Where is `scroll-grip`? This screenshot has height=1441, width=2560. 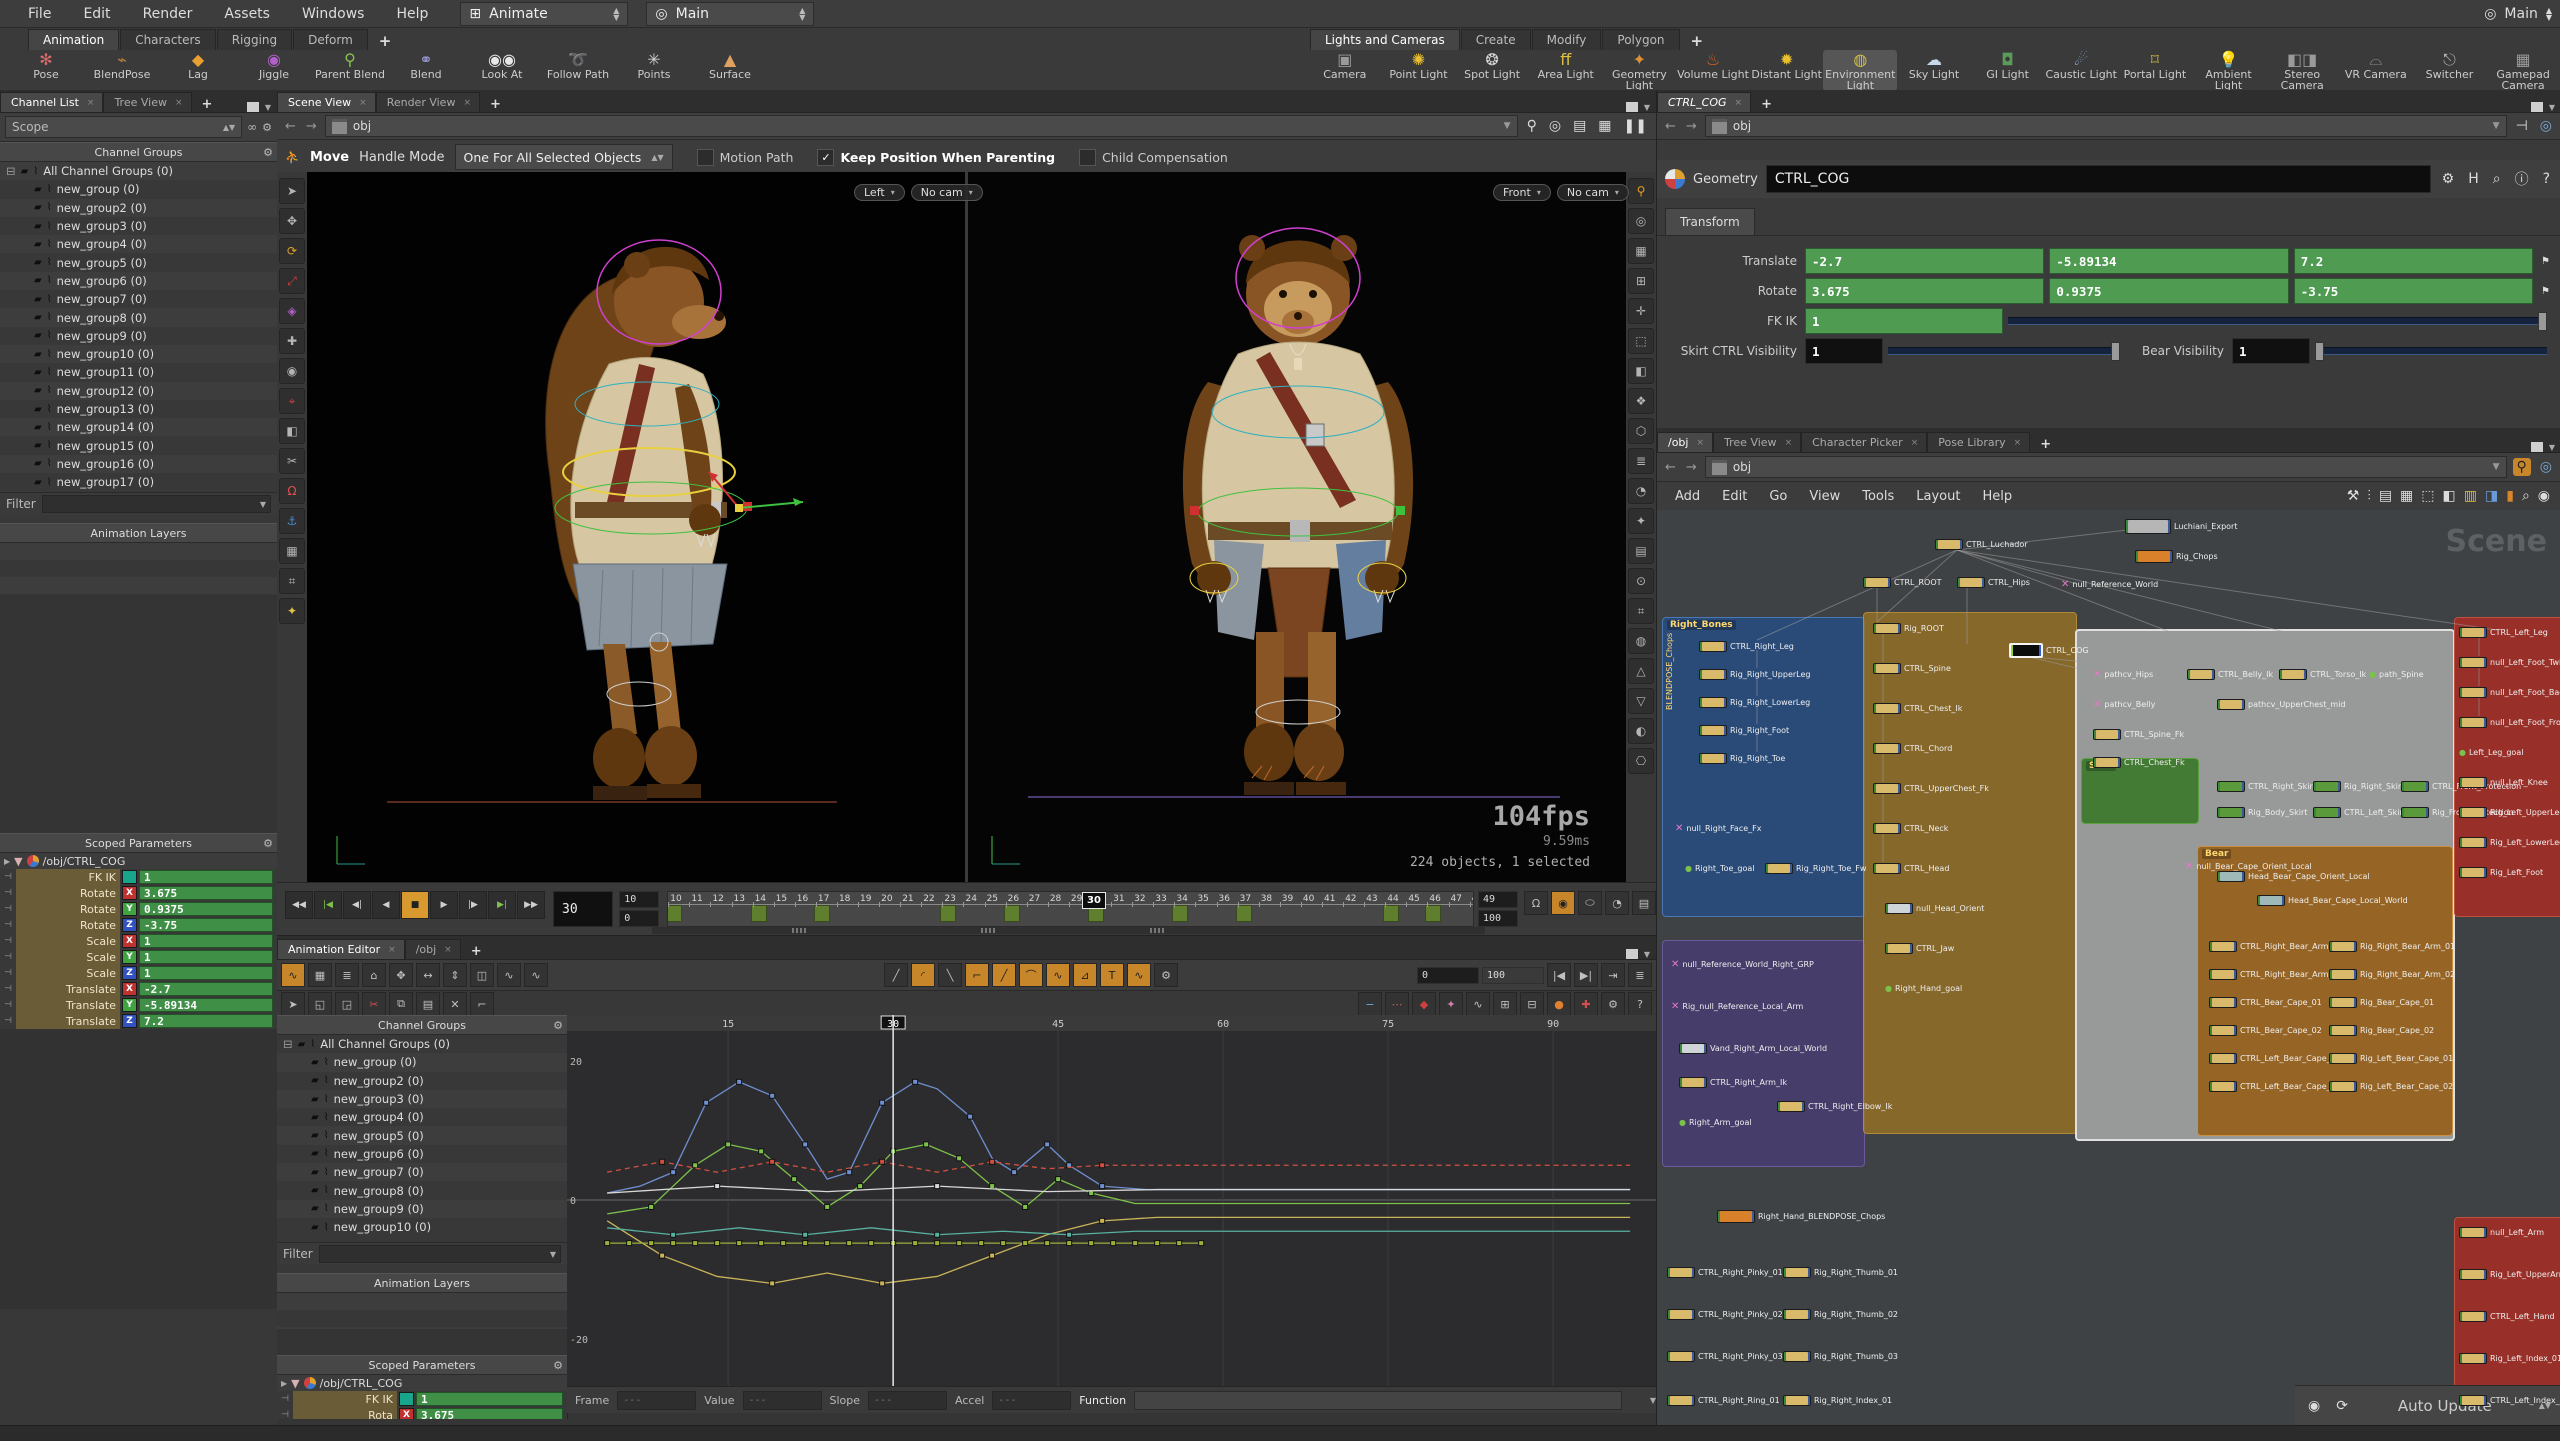
scroll-grip is located at coordinates (799, 930).